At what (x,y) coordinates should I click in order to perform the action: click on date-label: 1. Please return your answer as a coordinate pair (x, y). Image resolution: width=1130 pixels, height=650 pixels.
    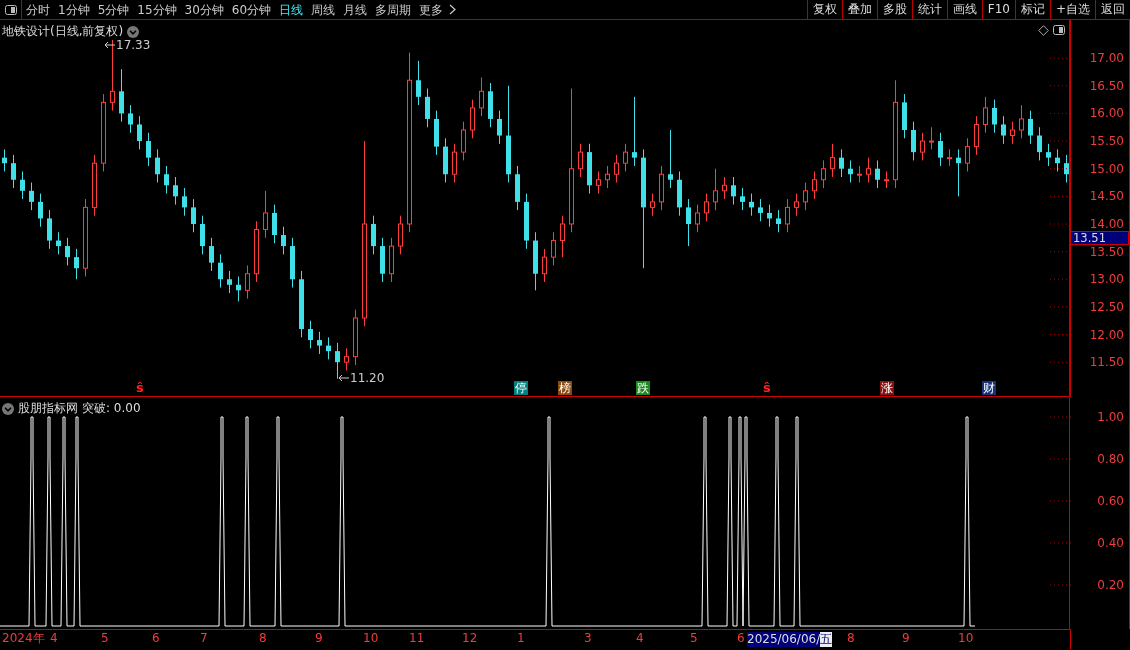
    Looking at the image, I should click on (521, 638).